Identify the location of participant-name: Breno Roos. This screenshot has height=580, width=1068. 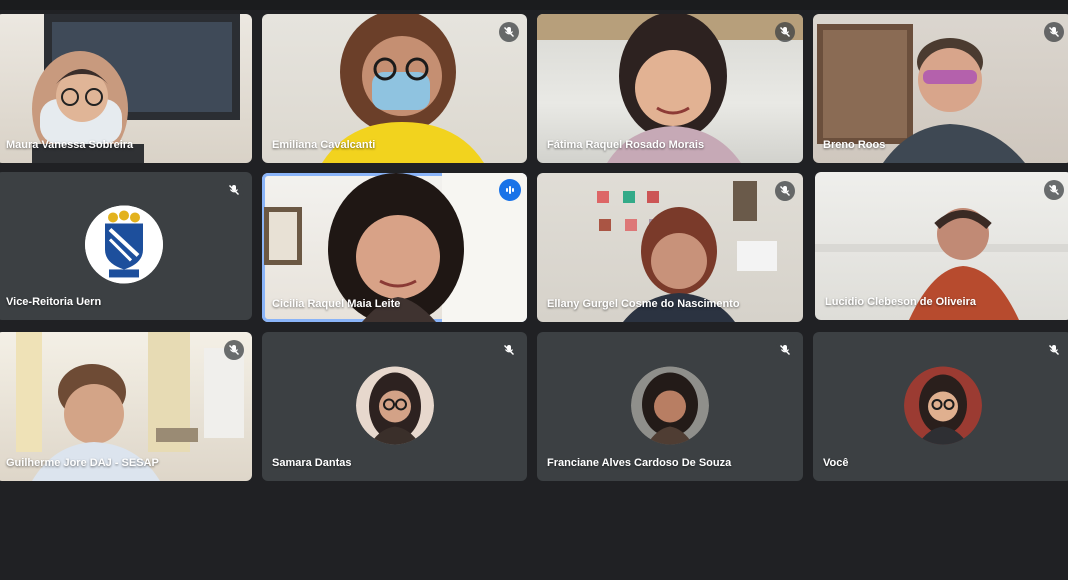
(854, 145).